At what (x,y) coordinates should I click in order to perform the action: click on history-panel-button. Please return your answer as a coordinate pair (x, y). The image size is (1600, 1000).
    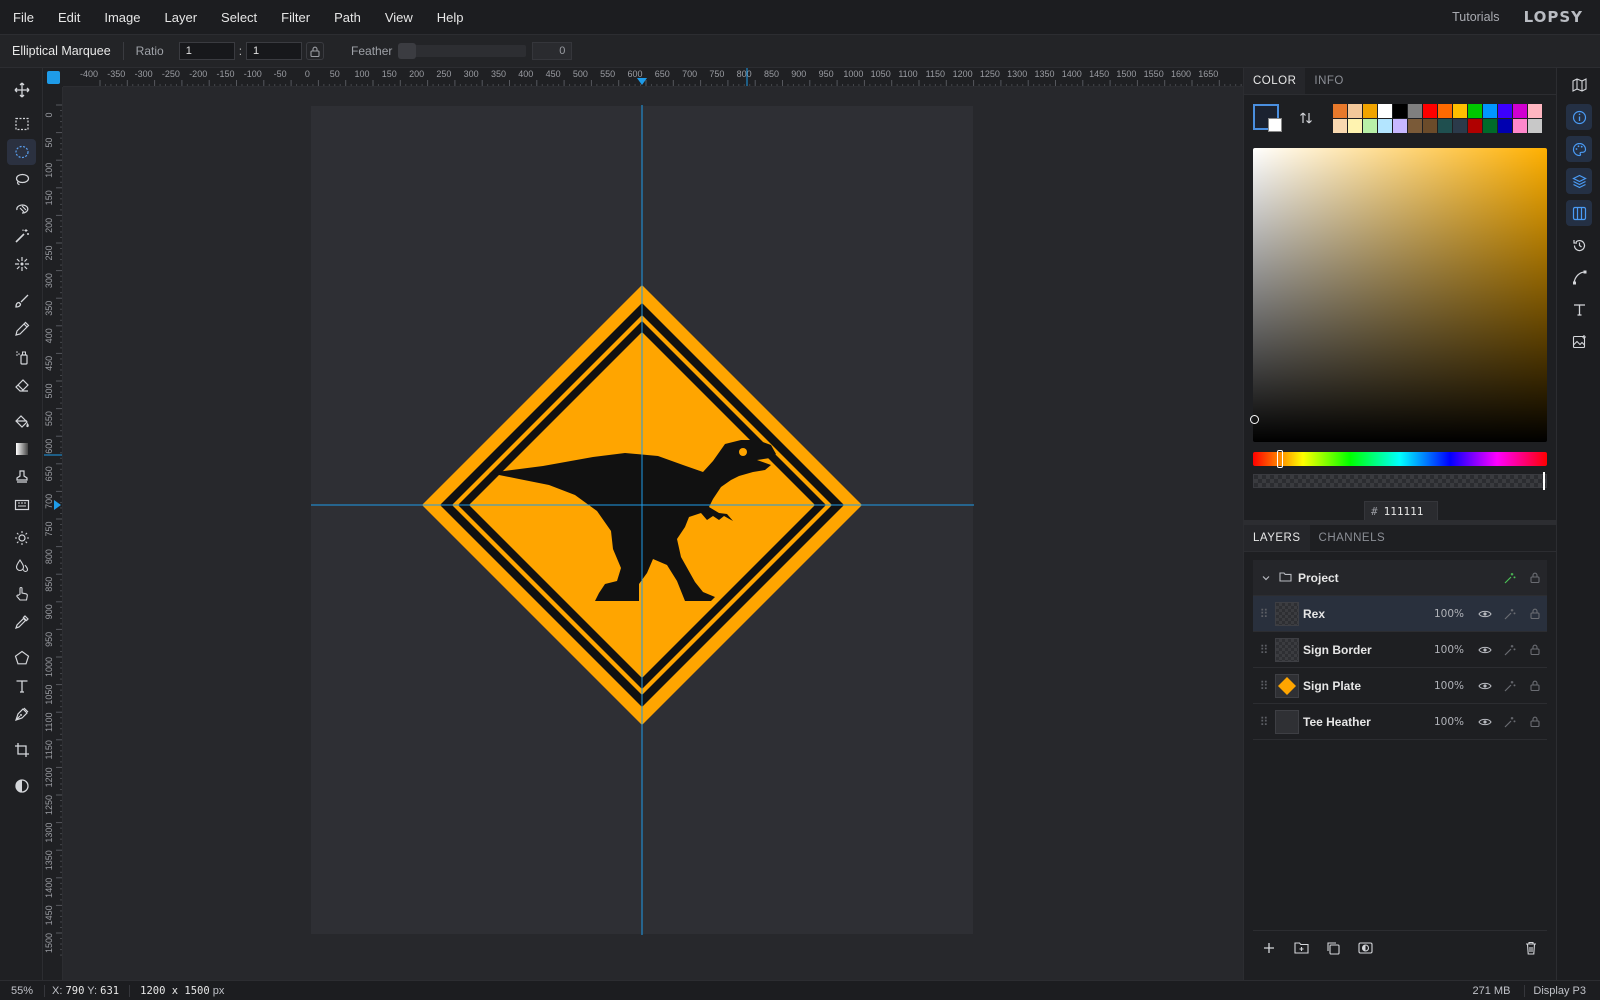
    Looking at the image, I should click on (1579, 245).